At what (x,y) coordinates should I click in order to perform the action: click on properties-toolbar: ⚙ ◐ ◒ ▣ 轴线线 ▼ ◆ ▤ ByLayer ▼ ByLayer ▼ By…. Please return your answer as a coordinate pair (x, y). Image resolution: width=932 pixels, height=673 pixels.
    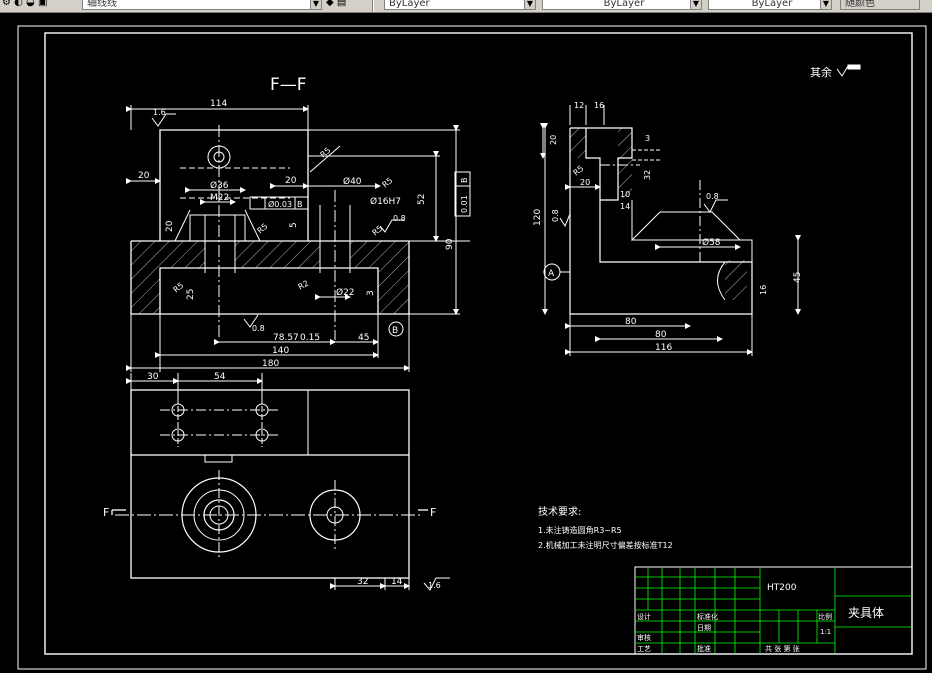
    Looking at the image, I should click on (466, 6).